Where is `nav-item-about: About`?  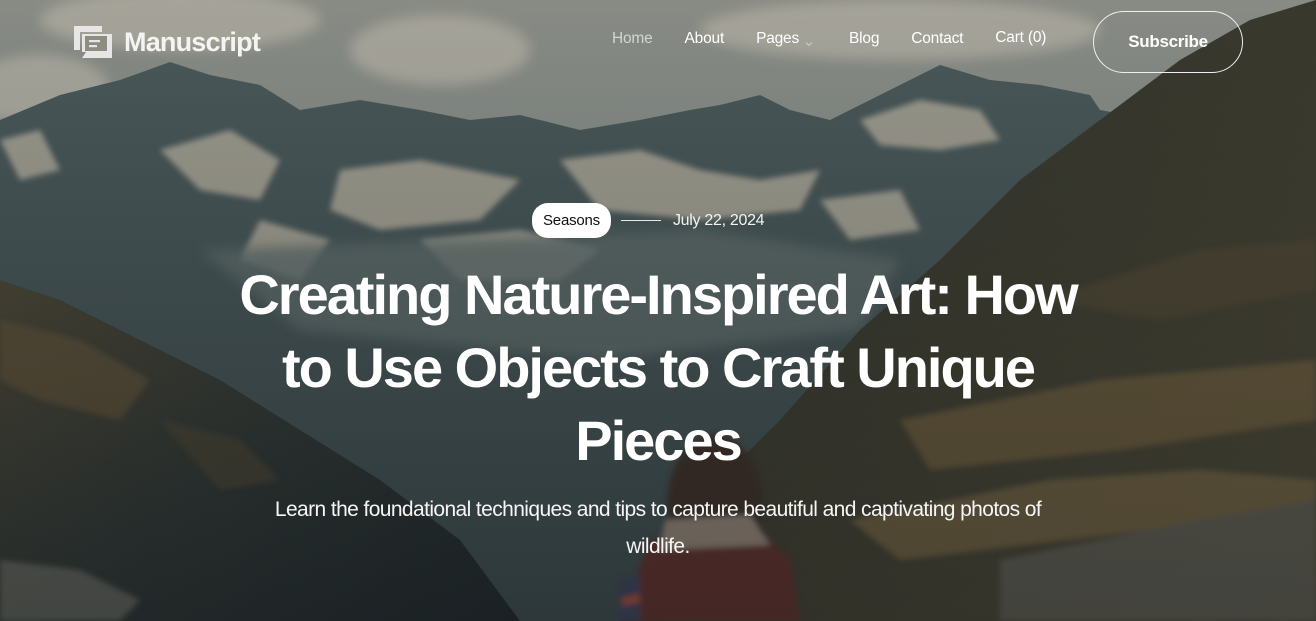
nav-item-about: About is located at coordinates (705, 39).